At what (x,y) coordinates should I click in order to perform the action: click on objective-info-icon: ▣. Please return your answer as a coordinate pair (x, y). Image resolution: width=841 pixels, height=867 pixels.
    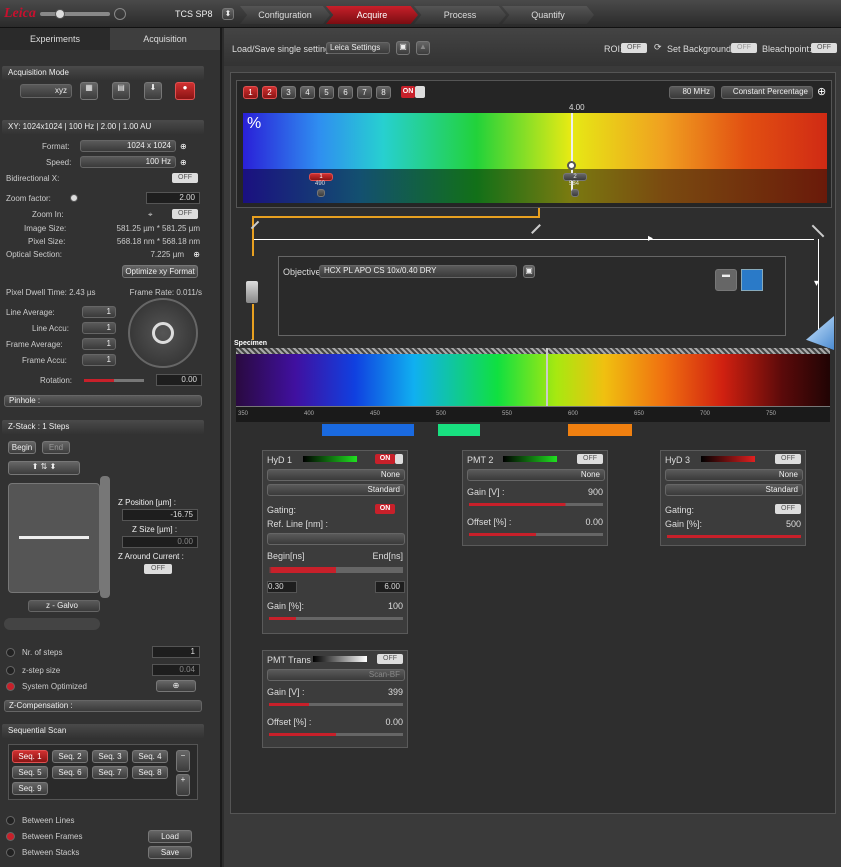
    Looking at the image, I should click on (529, 271).